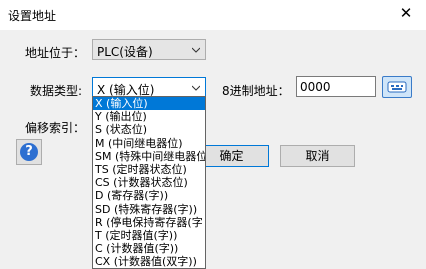 The height and width of the screenshot is (269, 426). I want to click on dropdown-option: R (停电保持寄存器(字, so click(149, 222).